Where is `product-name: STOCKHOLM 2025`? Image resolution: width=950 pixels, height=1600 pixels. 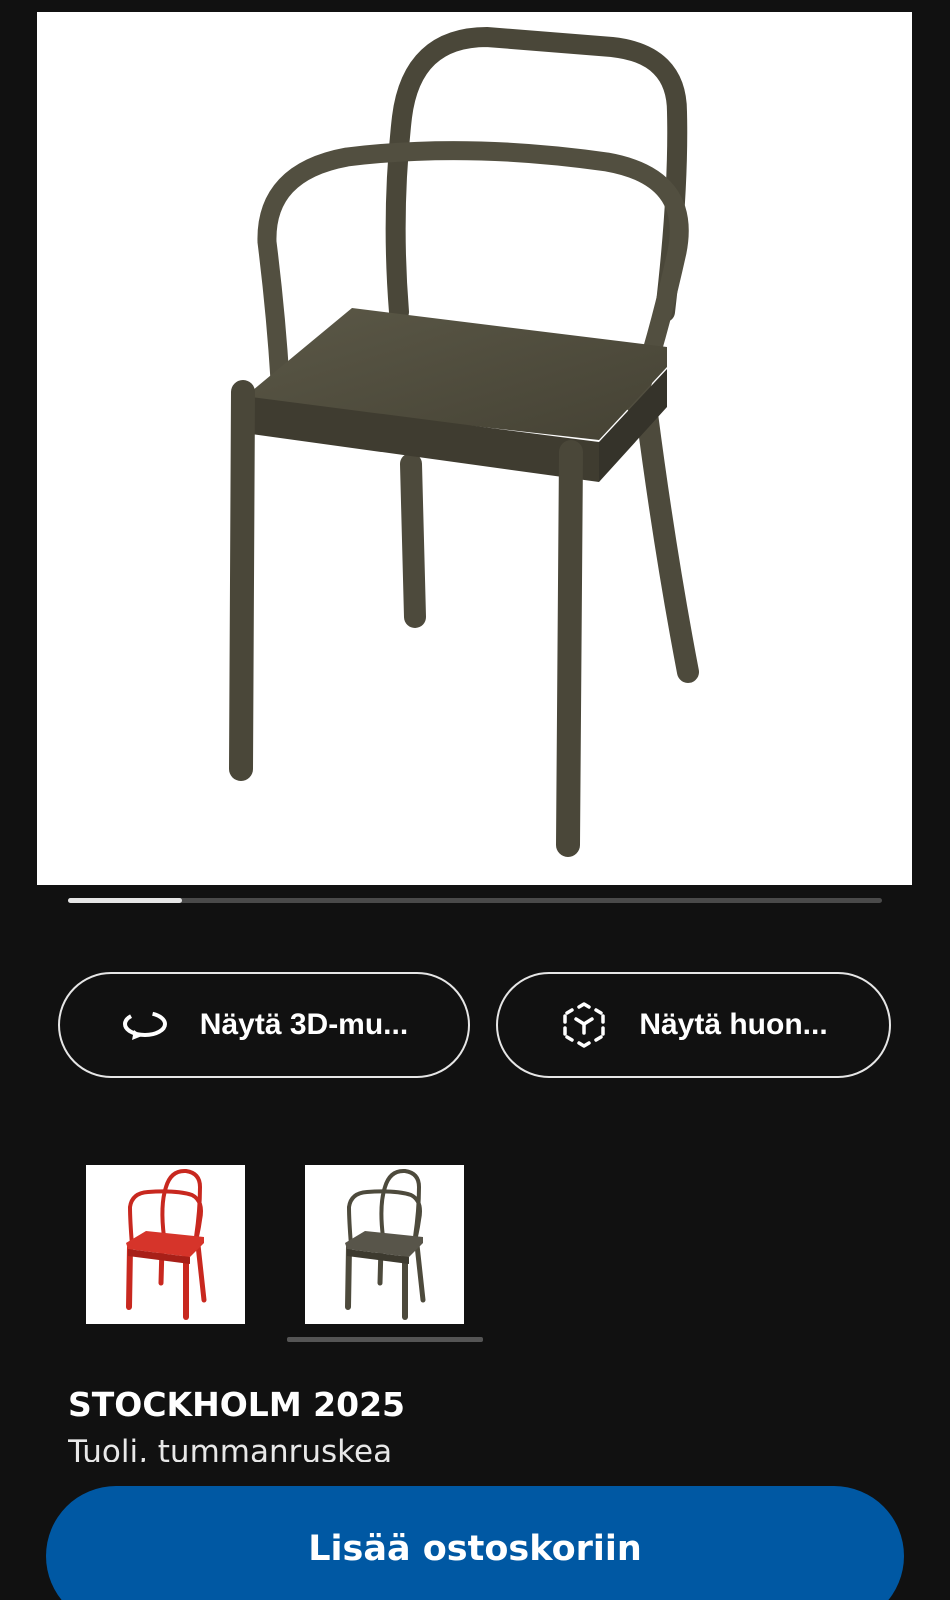 product-name: STOCKHOLM 2025 is located at coordinates (236, 1404).